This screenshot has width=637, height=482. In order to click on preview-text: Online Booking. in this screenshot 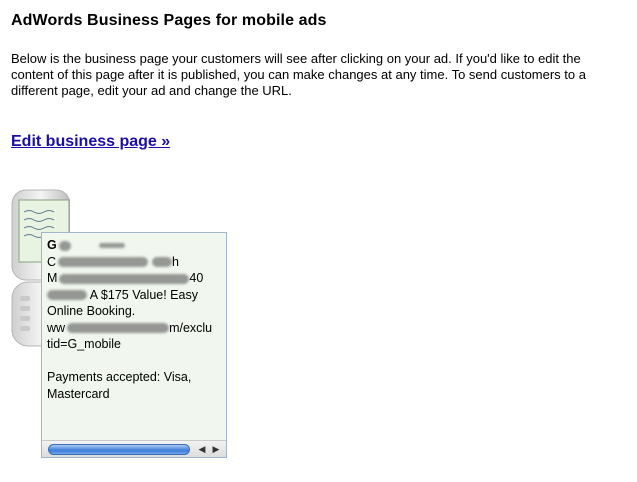, I will do `click(91, 311)`.